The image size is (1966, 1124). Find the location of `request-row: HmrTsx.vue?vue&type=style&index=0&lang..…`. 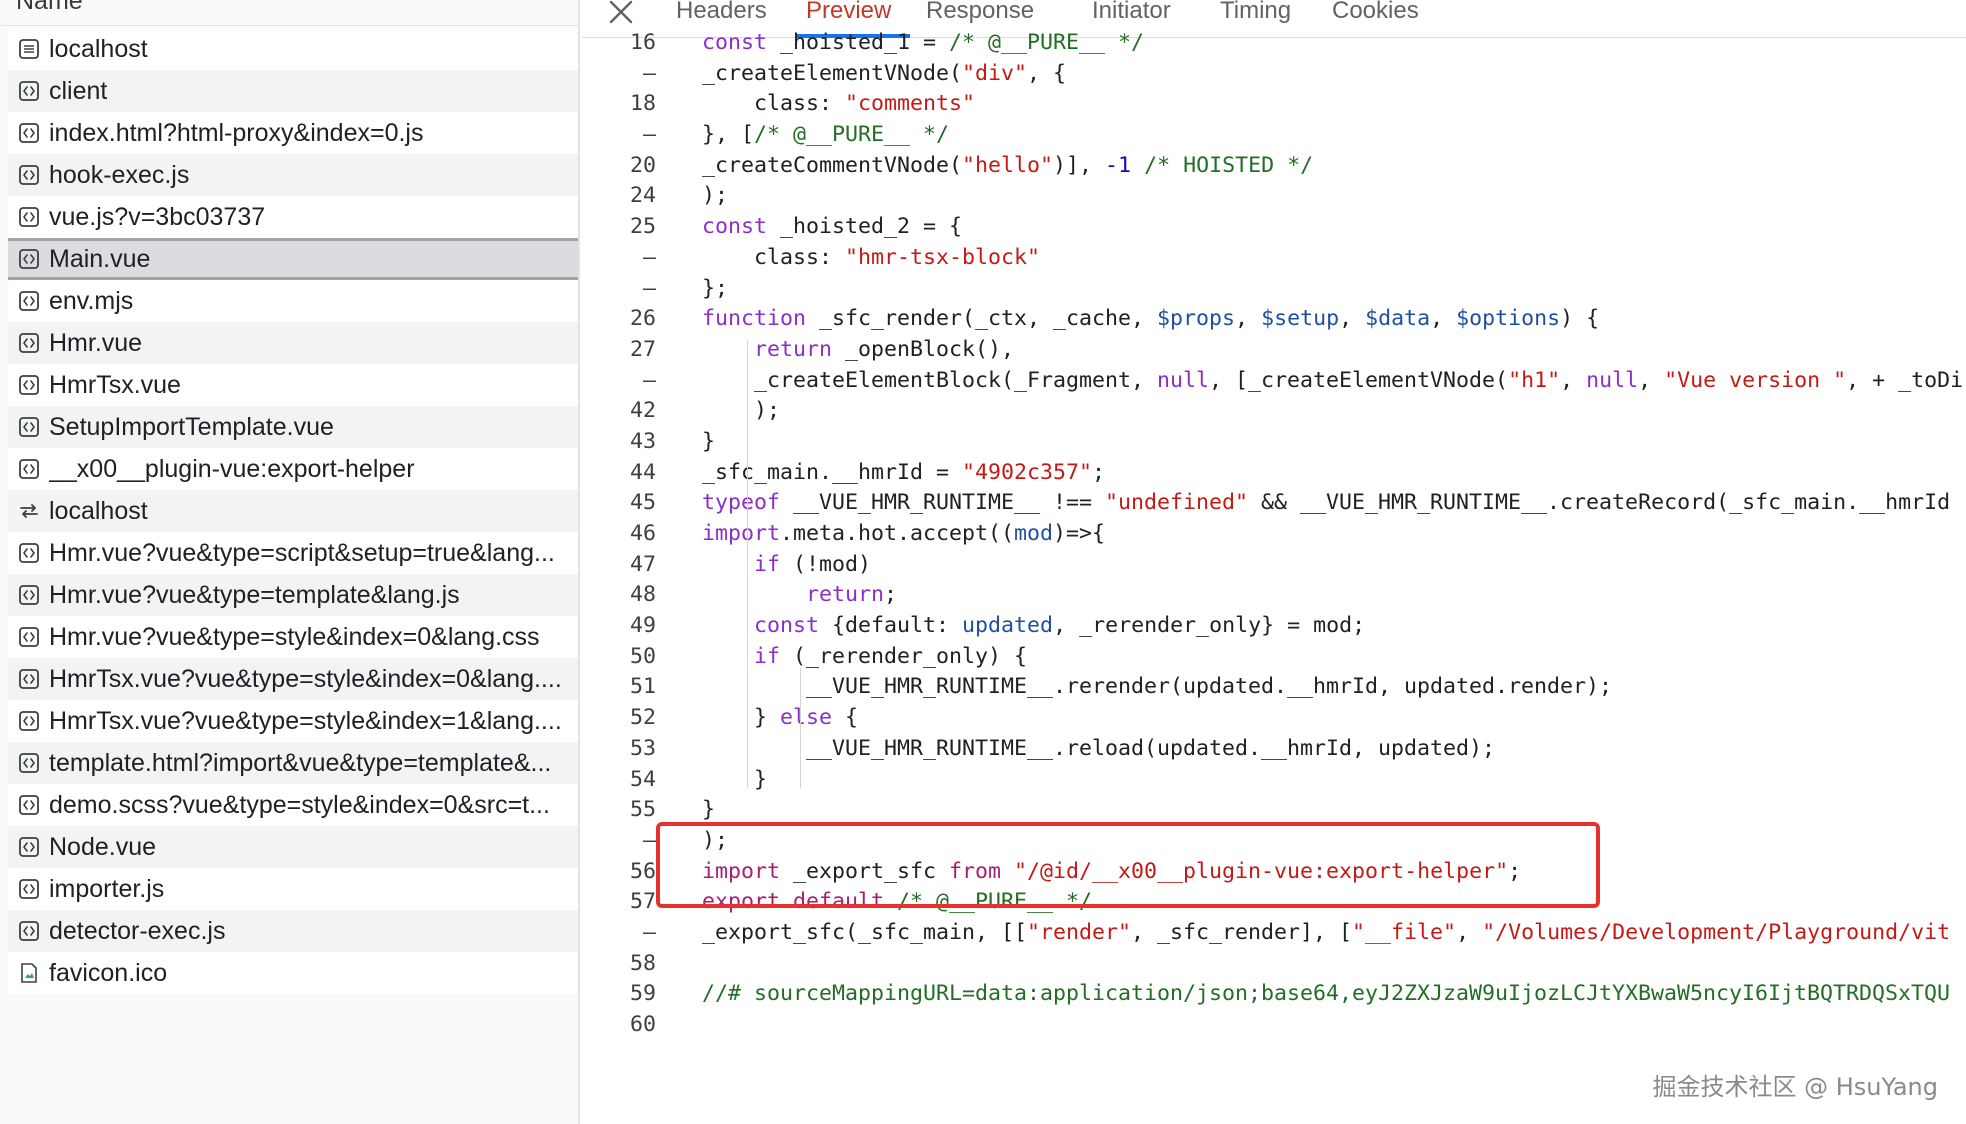

request-row: HmrTsx.vue?vue&type=style&index=0&lang..… is located at coordinates (293, 679).